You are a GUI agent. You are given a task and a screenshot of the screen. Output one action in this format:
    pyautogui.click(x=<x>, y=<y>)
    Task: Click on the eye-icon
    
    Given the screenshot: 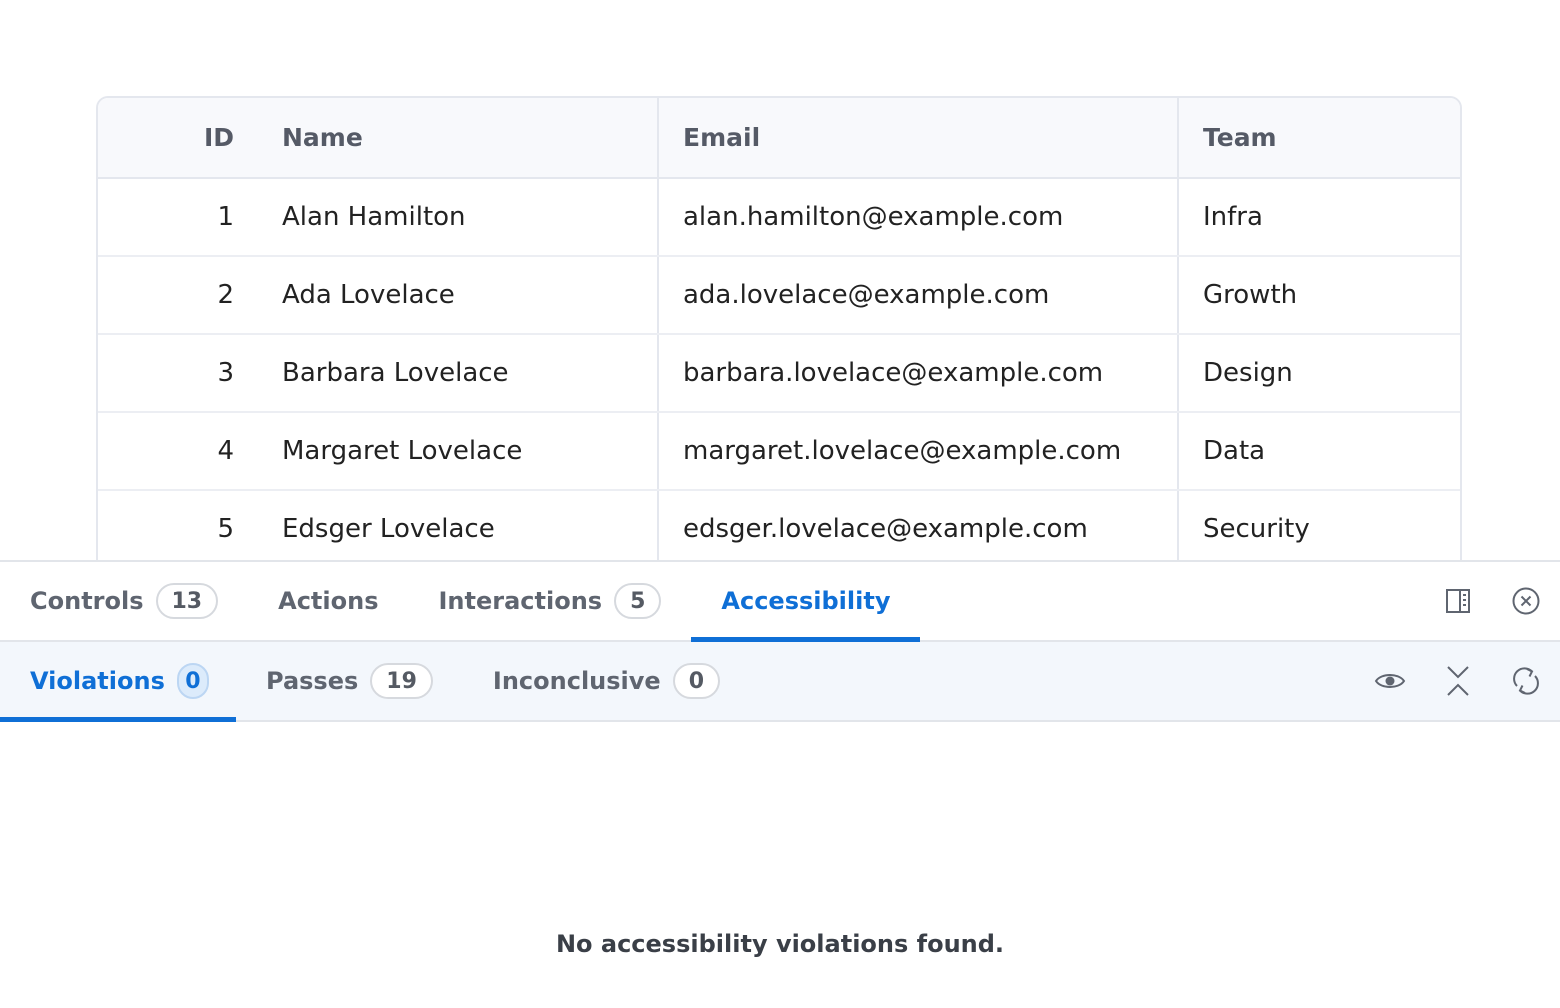 What is the action you would take?
    pyautogui.click(x=1390, y=681)
    